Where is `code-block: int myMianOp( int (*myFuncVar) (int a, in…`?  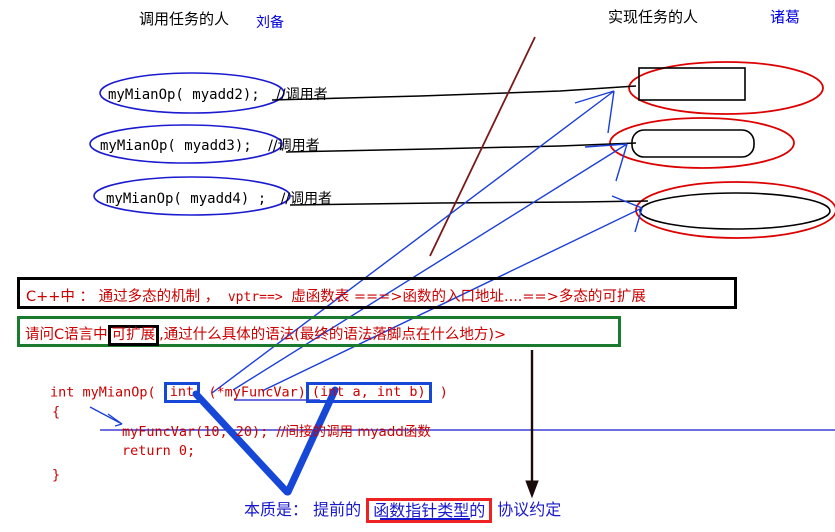
code-block: int myMianOp( int (*myFuncVar) (int a, in… is located at coordinates (249, 433).